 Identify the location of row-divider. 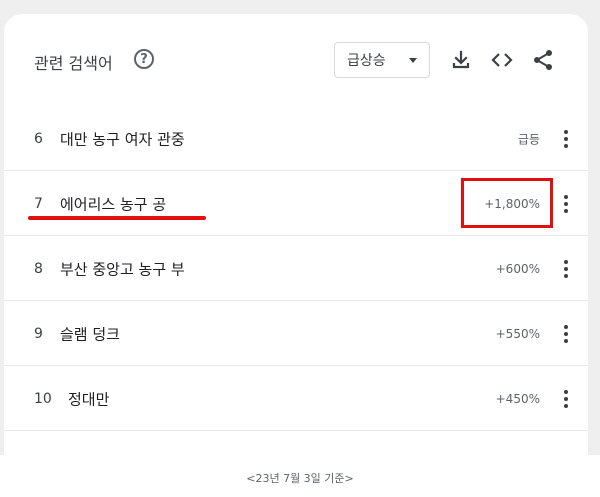
(296, 430).